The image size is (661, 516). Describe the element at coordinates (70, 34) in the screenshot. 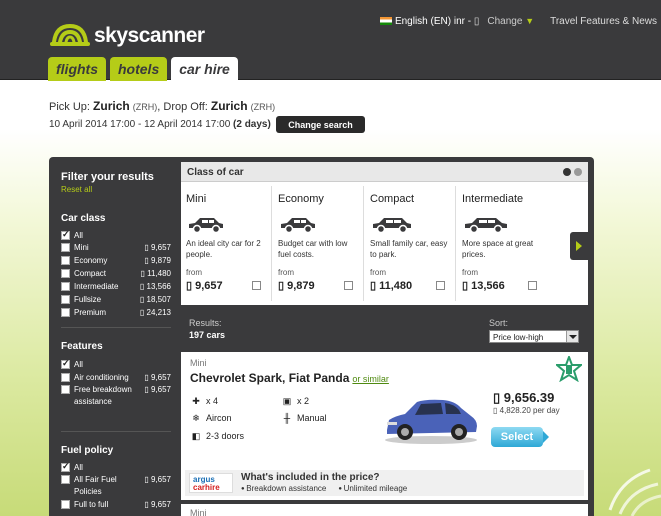

I see `skyscanner-cloud-icon` at that location.